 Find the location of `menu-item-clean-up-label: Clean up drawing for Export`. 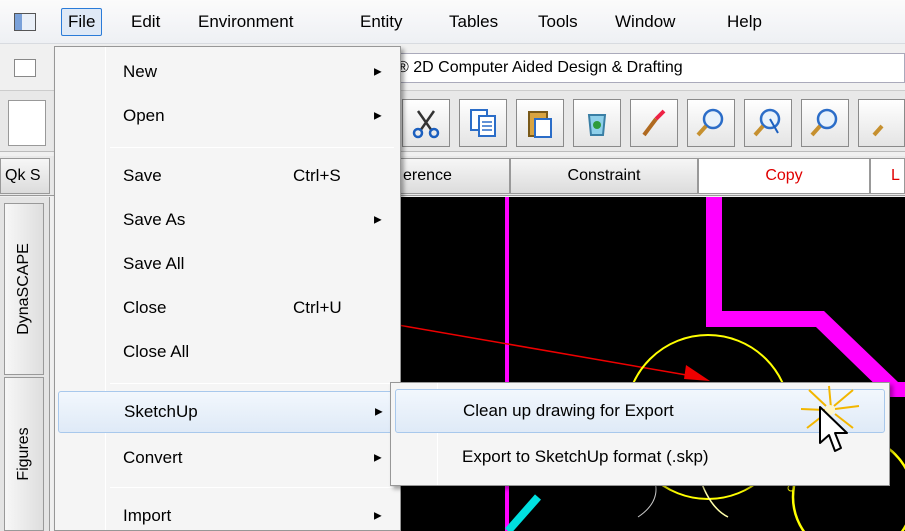

menu-item-clean-up-label: Clean up drawing for Export is located at coordinates (568, 410).